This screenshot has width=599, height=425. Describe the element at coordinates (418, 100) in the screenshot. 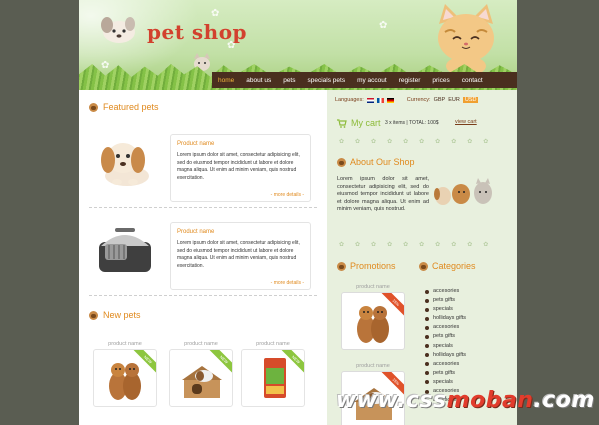

I see `currency-label: Currency:` at that location.